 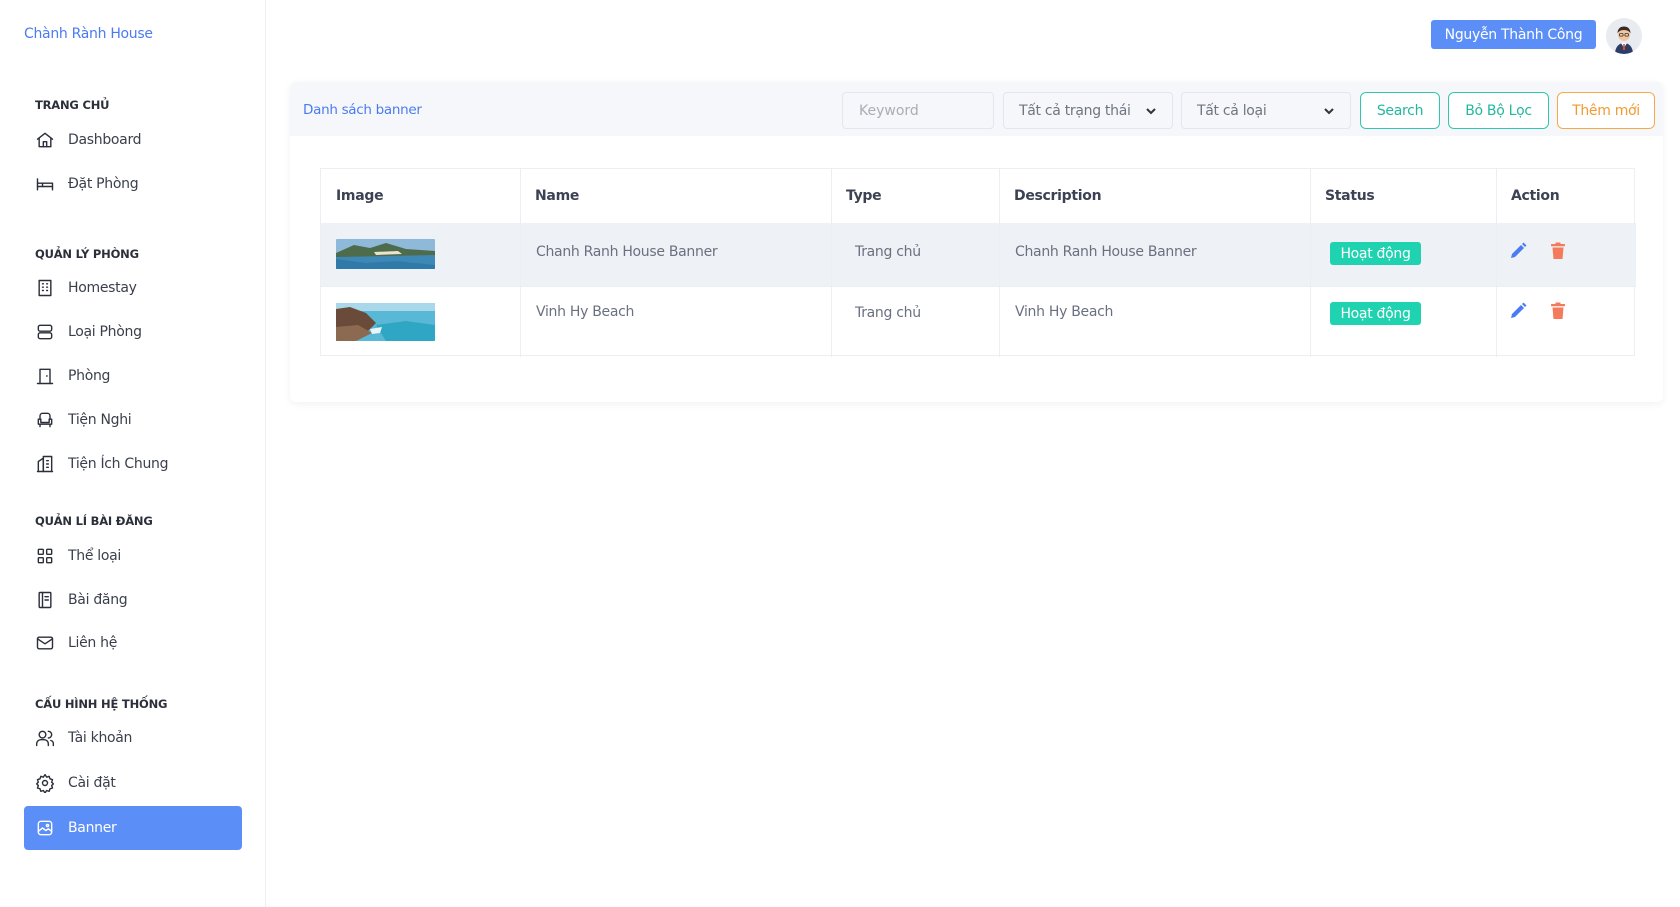 I want to click on mail-icon, so click(x=45, y=643).